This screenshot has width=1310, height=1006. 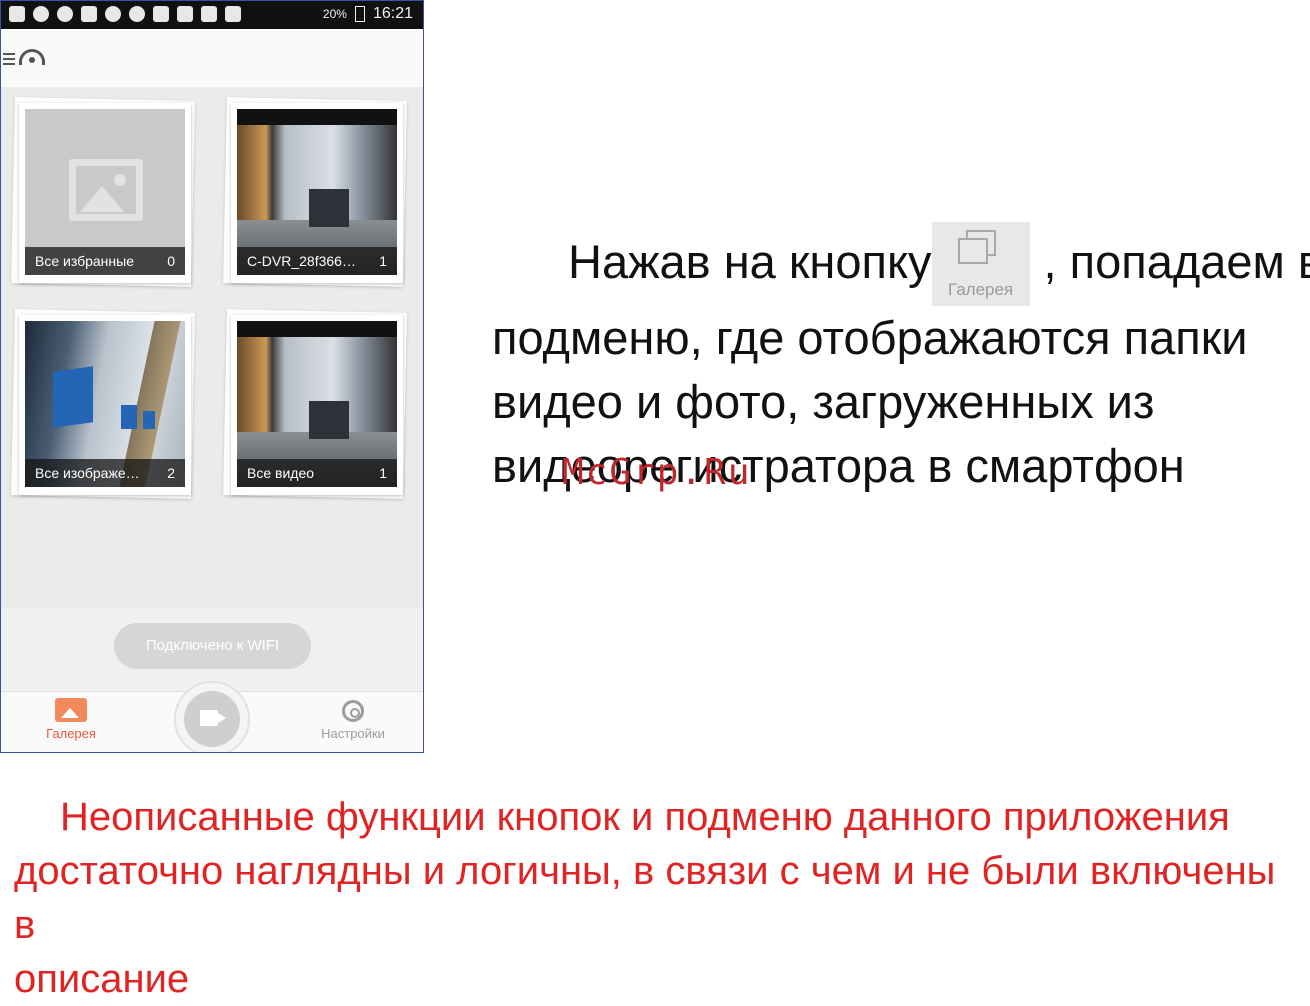 What do you see at coordinates (103, 404) in the screenshot?
I see `album-all-images: Все изображе… 2` at bounding box center [103, 404].